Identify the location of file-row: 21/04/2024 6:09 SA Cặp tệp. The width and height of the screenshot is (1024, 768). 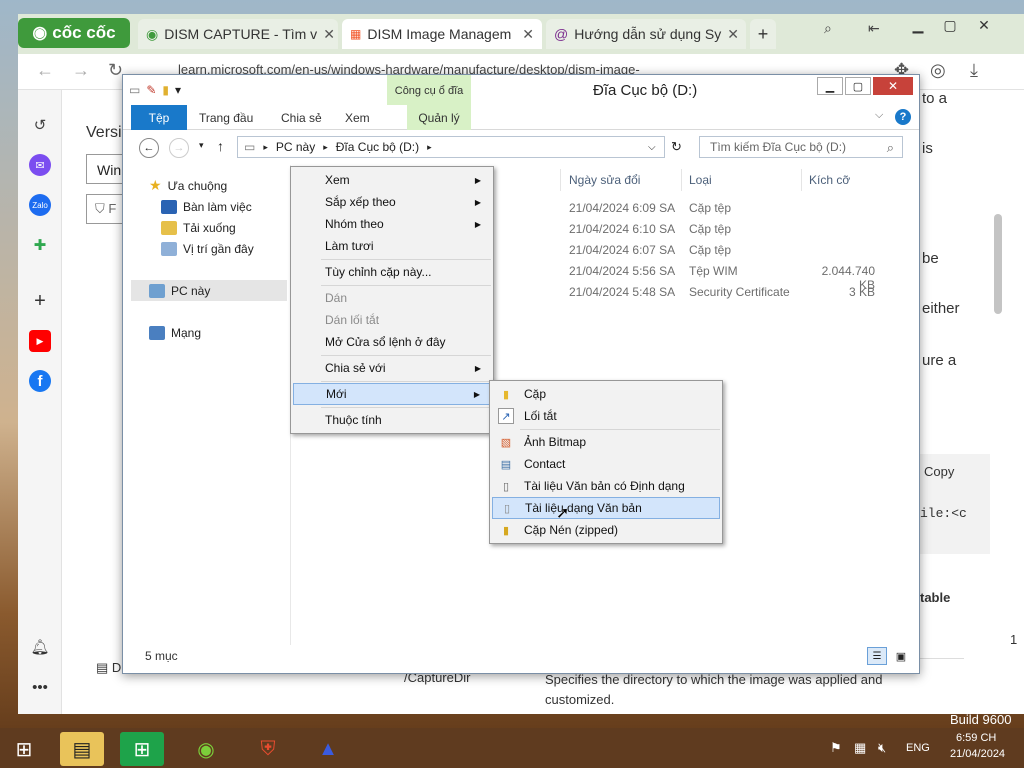
(703, 211).